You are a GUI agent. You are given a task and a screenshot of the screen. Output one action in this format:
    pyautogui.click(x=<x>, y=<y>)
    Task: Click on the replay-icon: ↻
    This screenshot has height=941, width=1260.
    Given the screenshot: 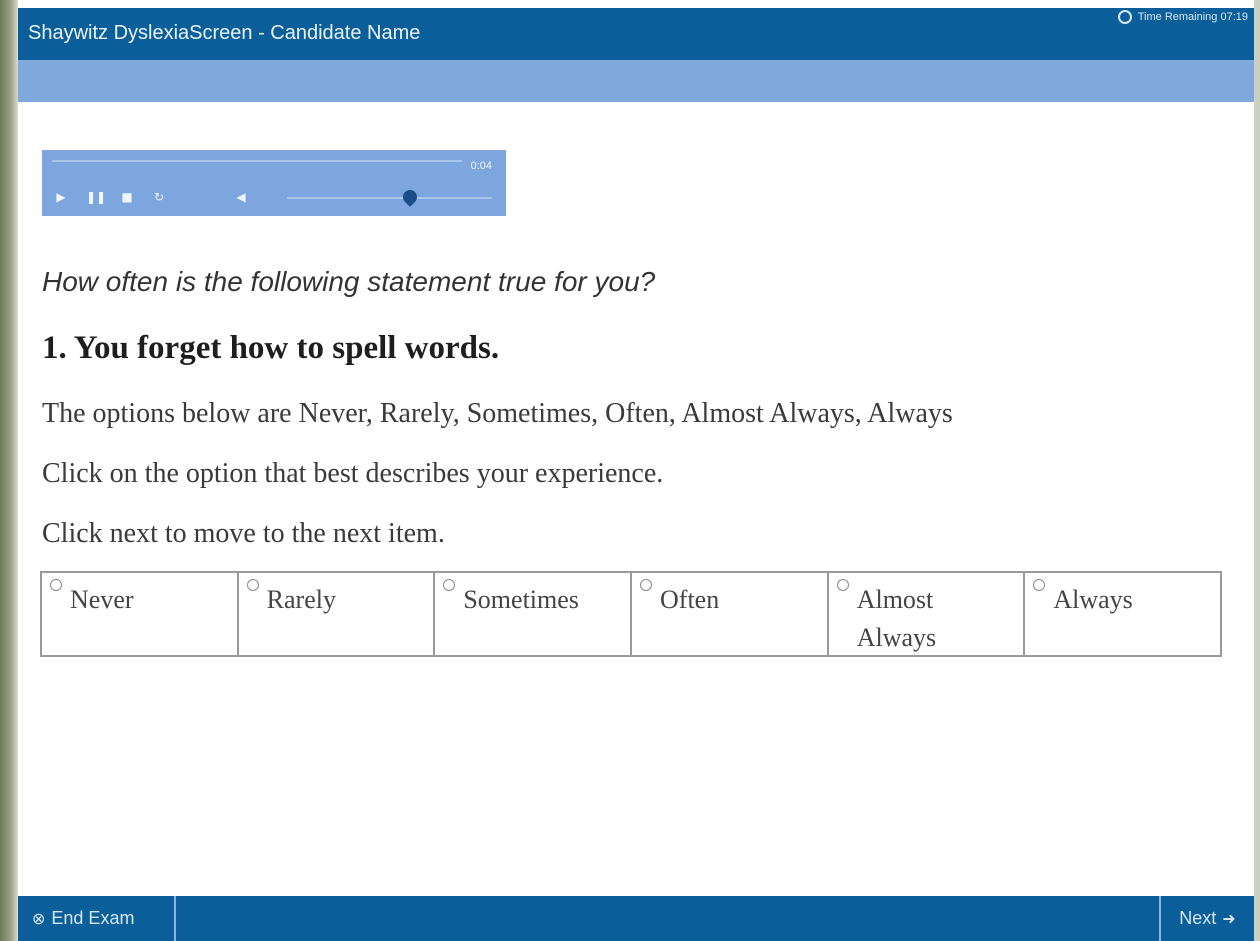 What is the action you would take?
    pyautogui.click(x=159, y=197)
    